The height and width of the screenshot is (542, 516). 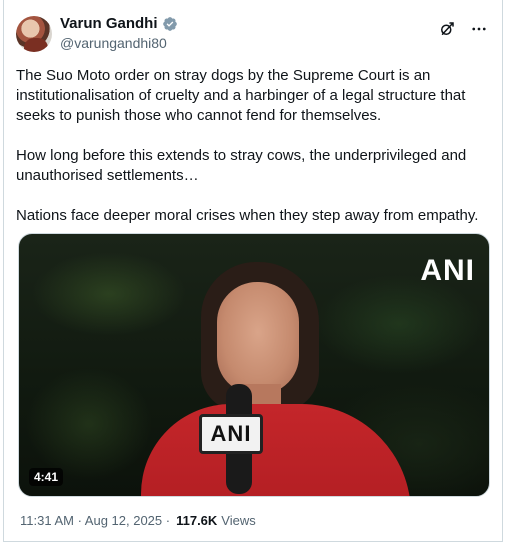 What do you see at coordinates (34, 34) in the screenshot?
I see `avatar` at bounding box center [34, 34].